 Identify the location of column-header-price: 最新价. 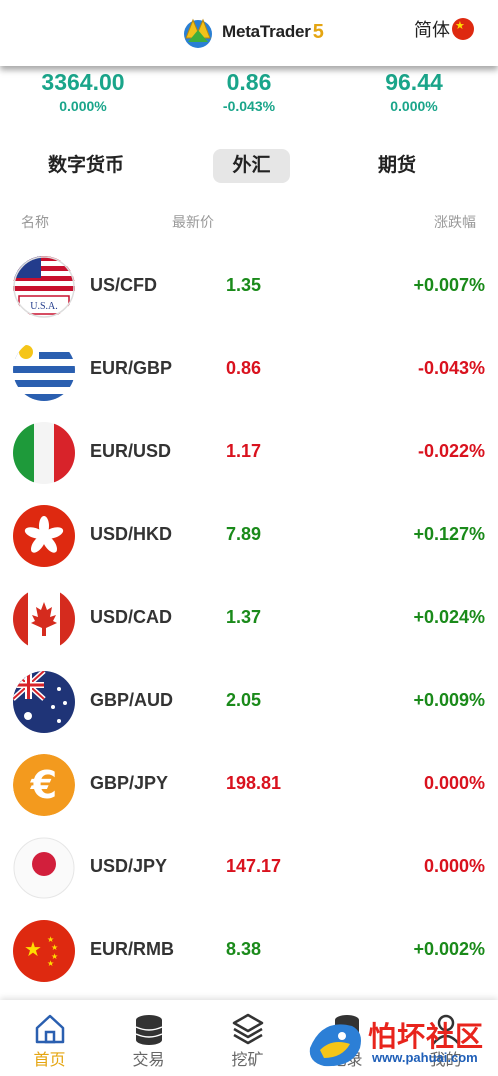
(193, 222).